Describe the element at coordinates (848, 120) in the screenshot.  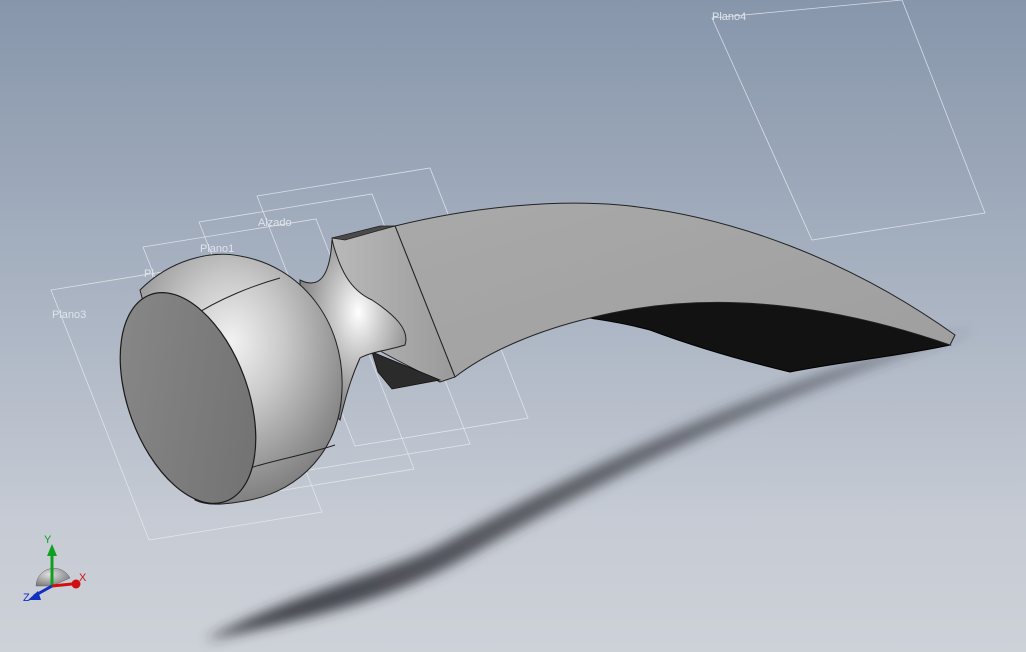
I see `plane-plano4` at that location.